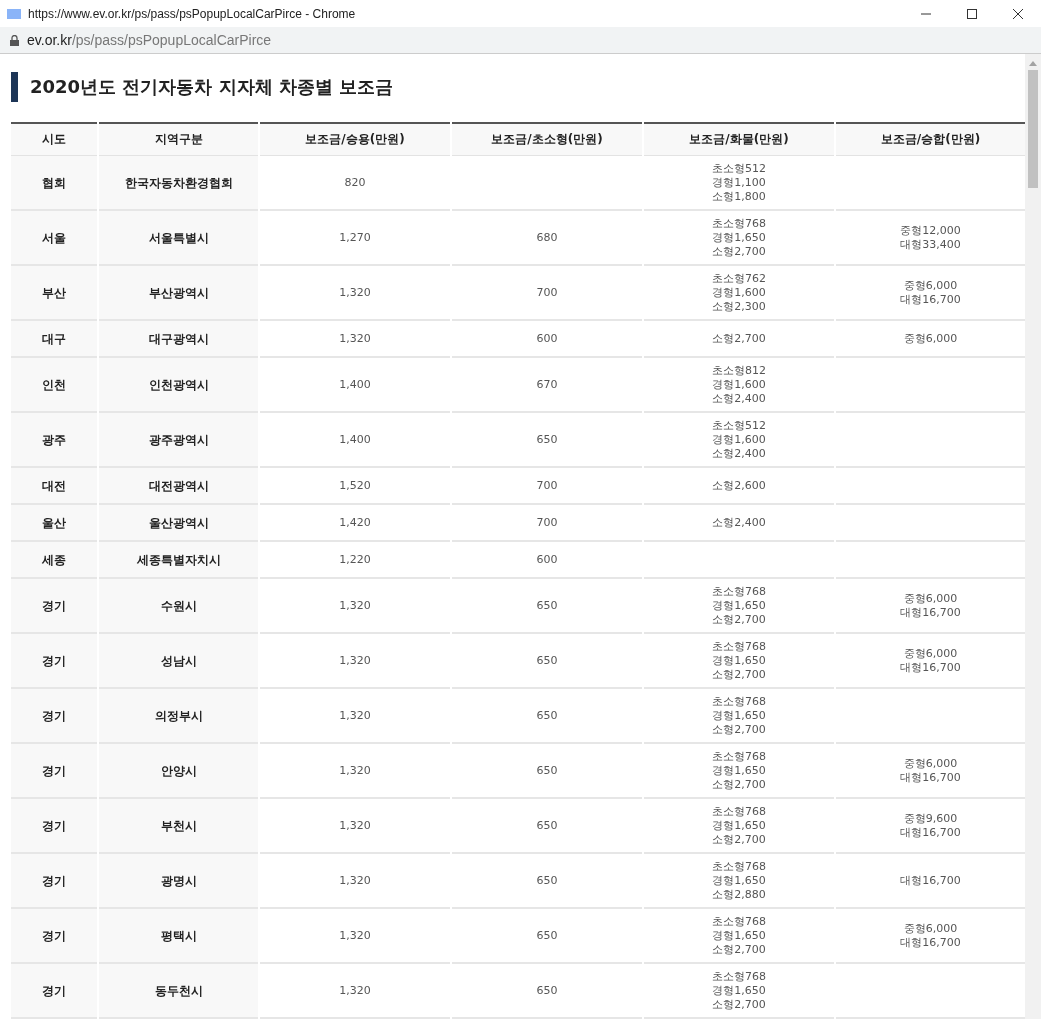 The height and width of the screenshot is (1019, 1041). I want to click on scrollbar-thumb, so click(1033, 129).